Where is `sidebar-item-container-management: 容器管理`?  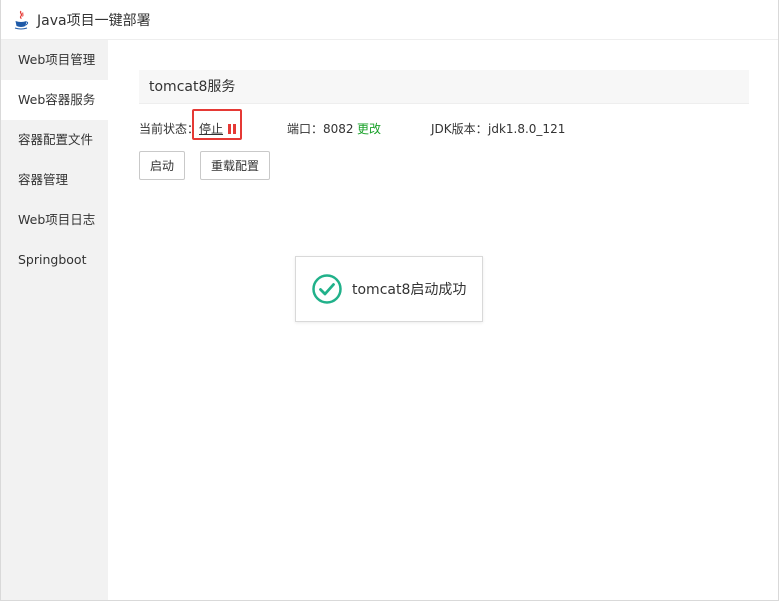
sidebar-item-container-management: 容器管理 is located at coordinates (54, 180).